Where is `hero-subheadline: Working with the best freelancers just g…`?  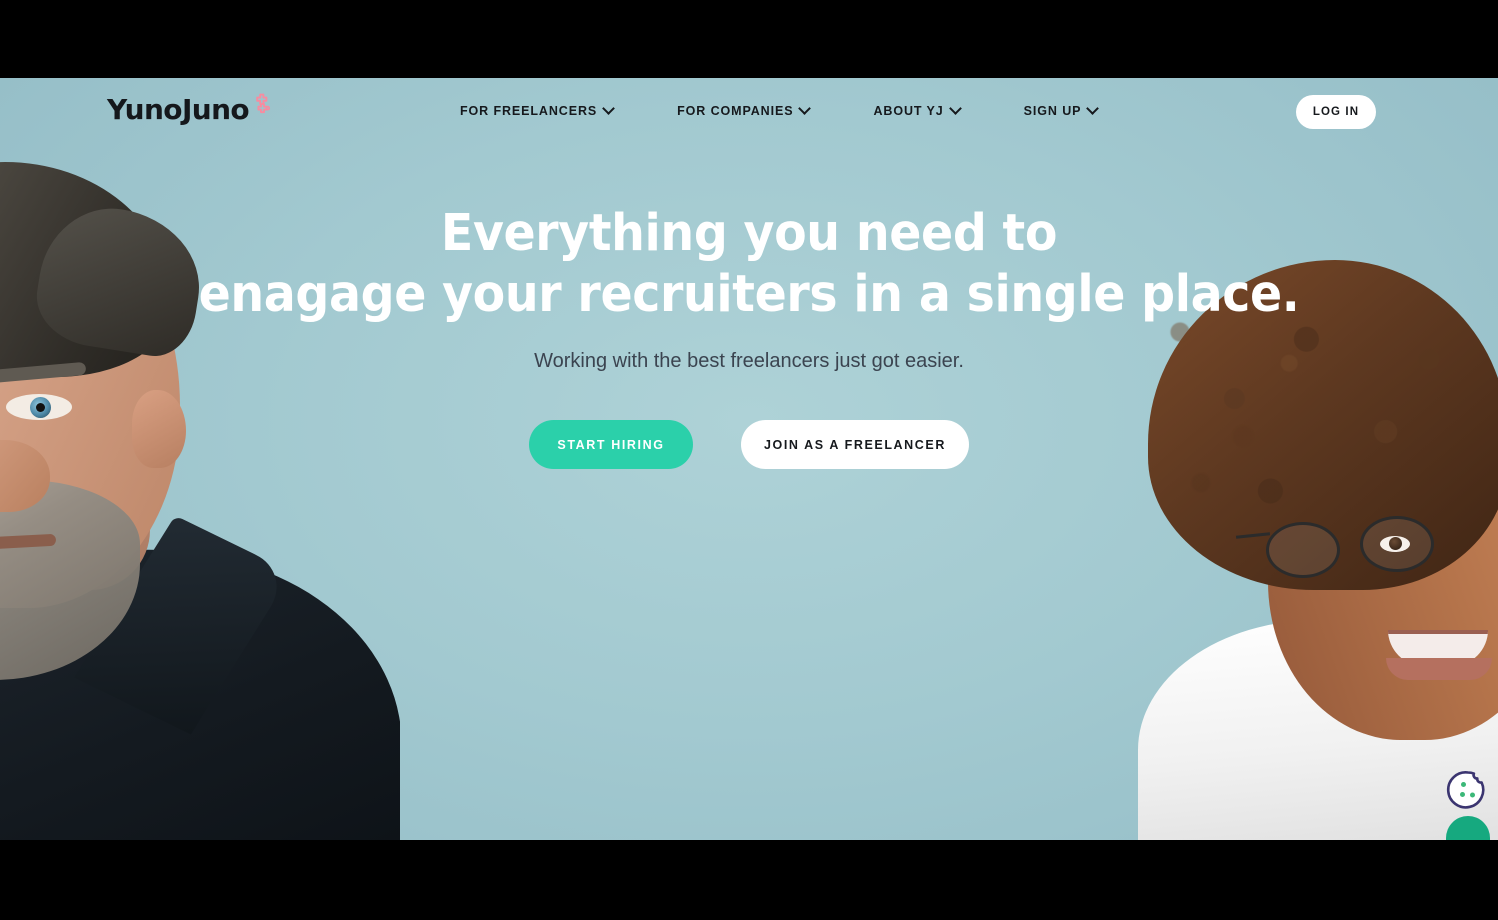
hero-subheadline: Working with the best freelancers just g… is located at coordinates (749, 361).